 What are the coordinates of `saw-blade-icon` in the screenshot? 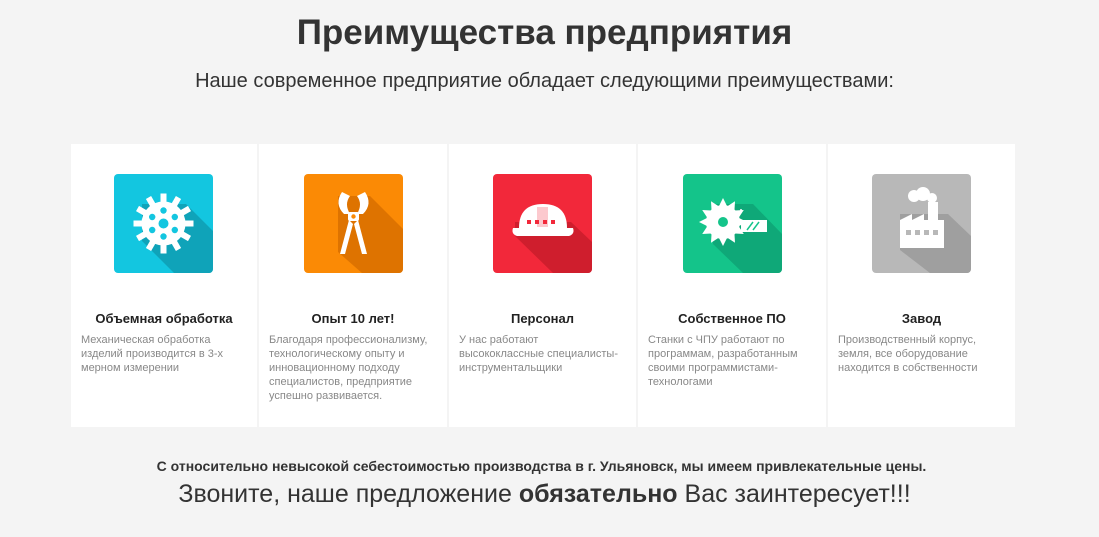 It's located at (732, 223).